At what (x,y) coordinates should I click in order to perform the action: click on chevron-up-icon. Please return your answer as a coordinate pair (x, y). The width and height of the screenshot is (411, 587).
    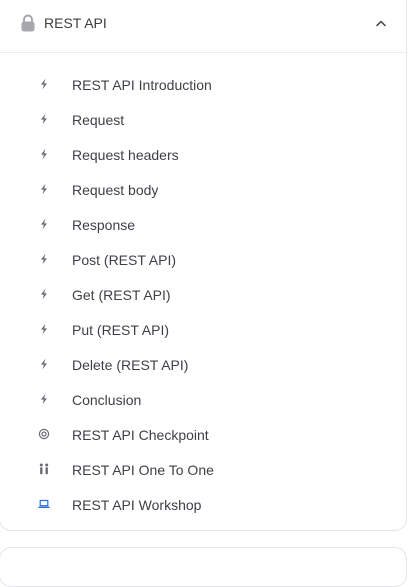
    Looking at the image, I should click on (381, 23).